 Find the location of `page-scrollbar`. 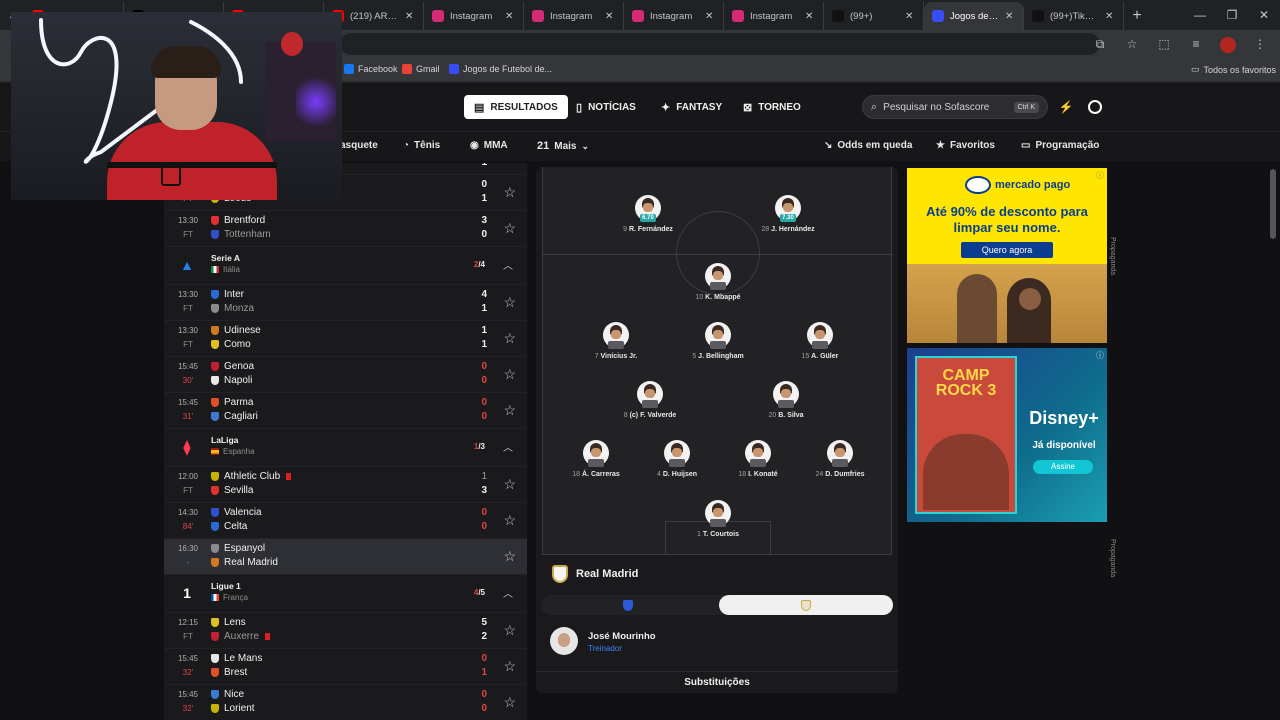

page-scrollbar is located at coordinates (1273, 204).